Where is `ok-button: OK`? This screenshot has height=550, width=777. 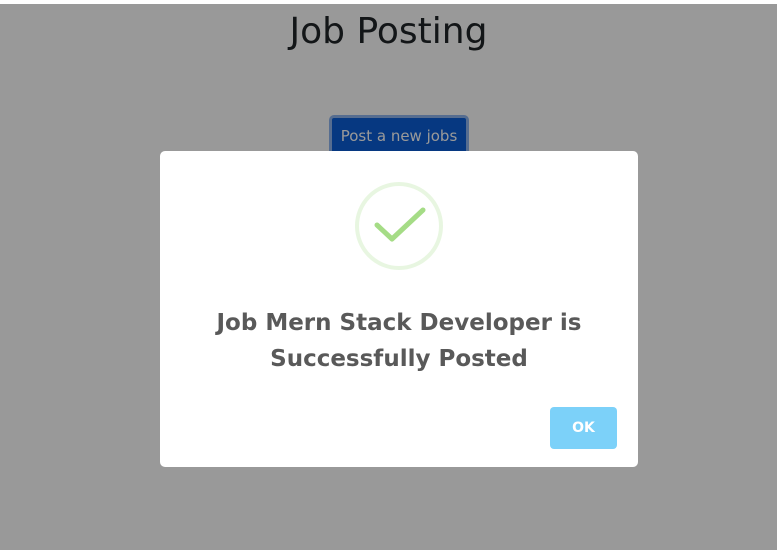 ok-button: OK is located at coordinates (583, 428).